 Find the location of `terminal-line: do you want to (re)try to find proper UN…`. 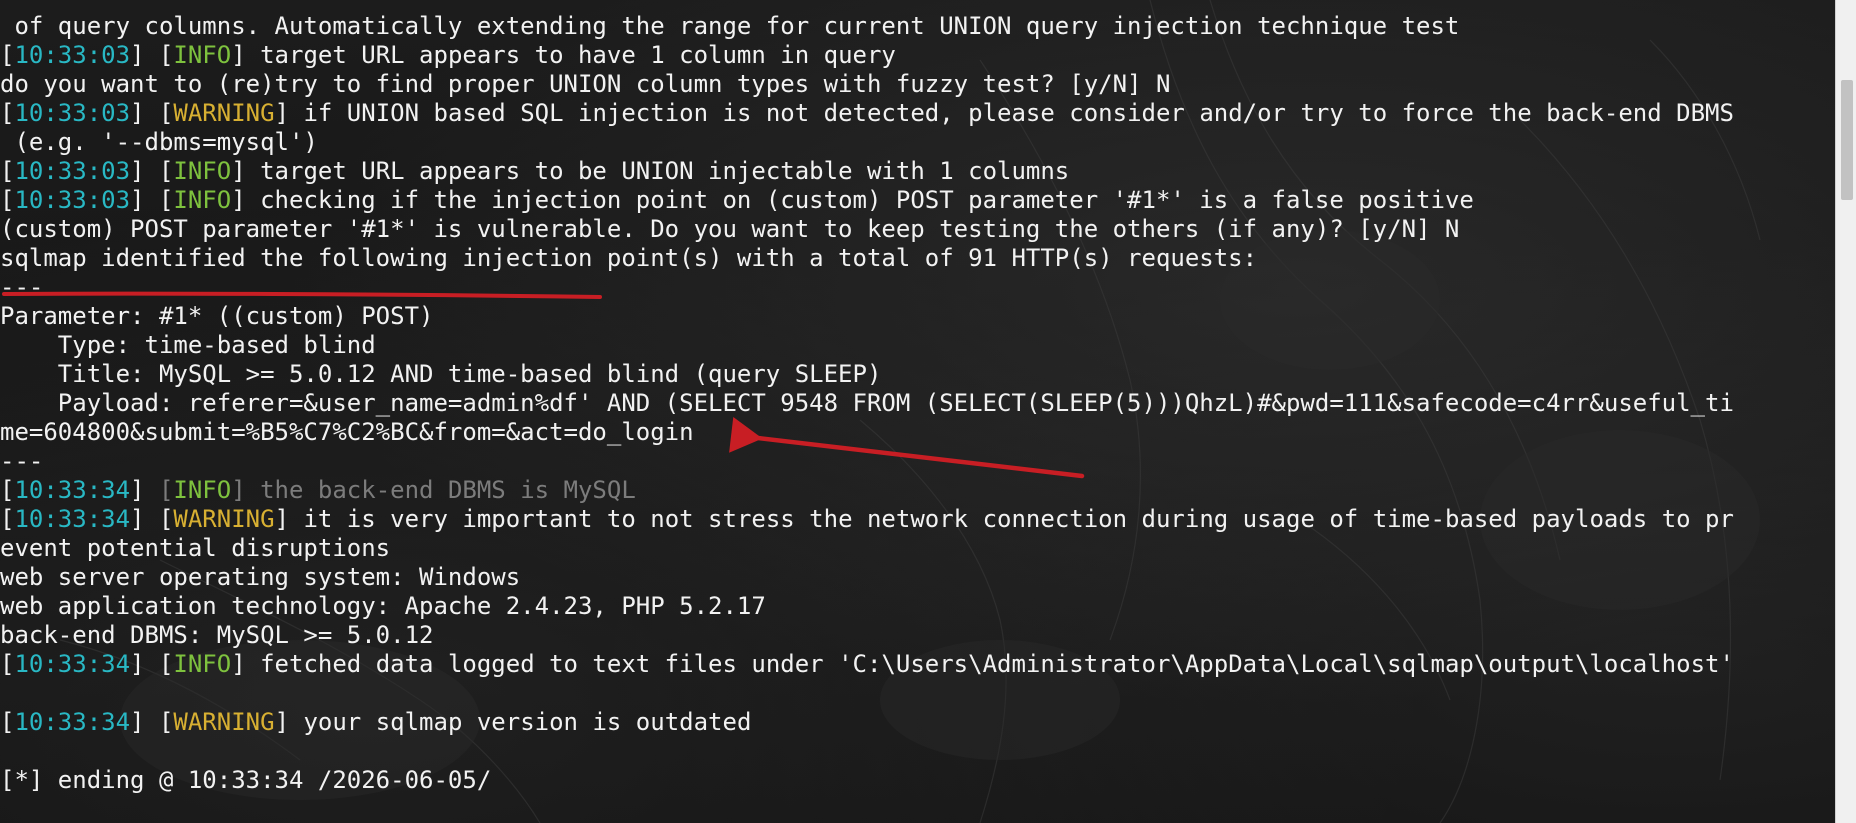

terminal-line: do you want to (re)try to find proper UN… is located at coordinates (918, 84).